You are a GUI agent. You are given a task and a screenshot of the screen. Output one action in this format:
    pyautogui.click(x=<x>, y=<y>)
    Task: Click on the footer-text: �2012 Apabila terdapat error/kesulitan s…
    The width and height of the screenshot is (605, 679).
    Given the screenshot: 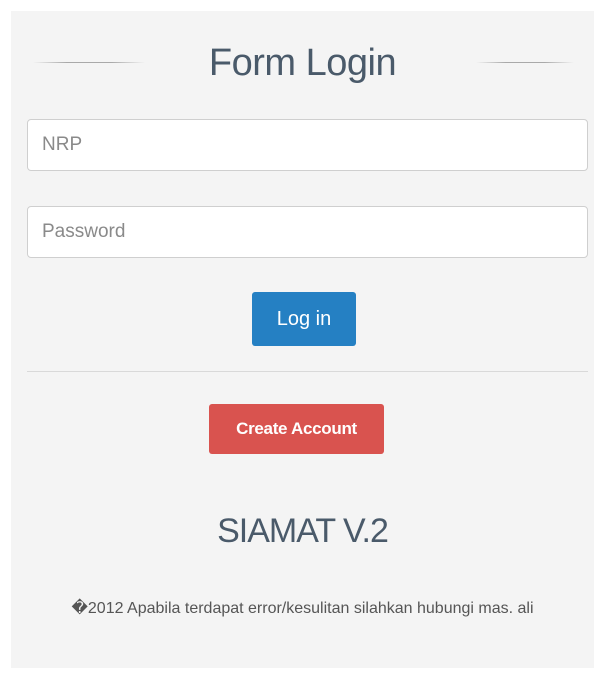 What is the action you would take?
    pyautogui.click(x=302, y=608)
    